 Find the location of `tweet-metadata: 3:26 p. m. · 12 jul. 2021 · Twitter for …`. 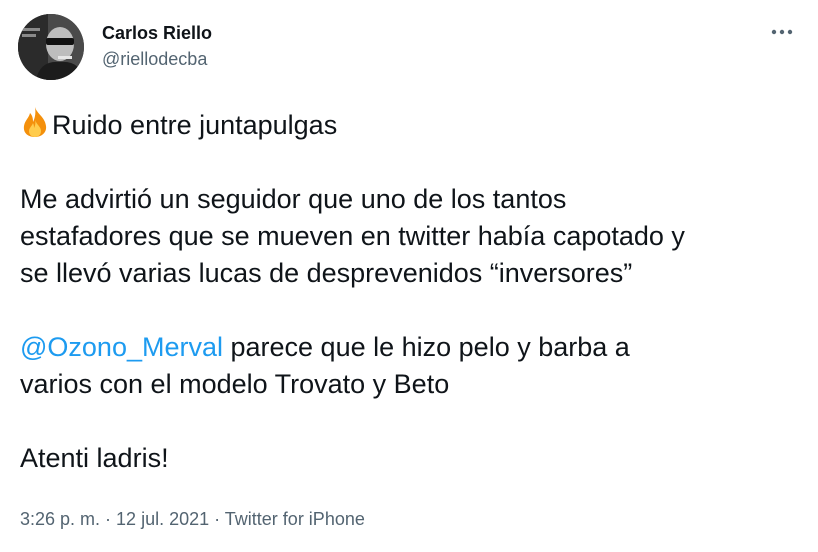

tweet-metadata: 3:26 p. m. · 12 jul. 2021 · Twitter for … is located at coordinates (192, 519).